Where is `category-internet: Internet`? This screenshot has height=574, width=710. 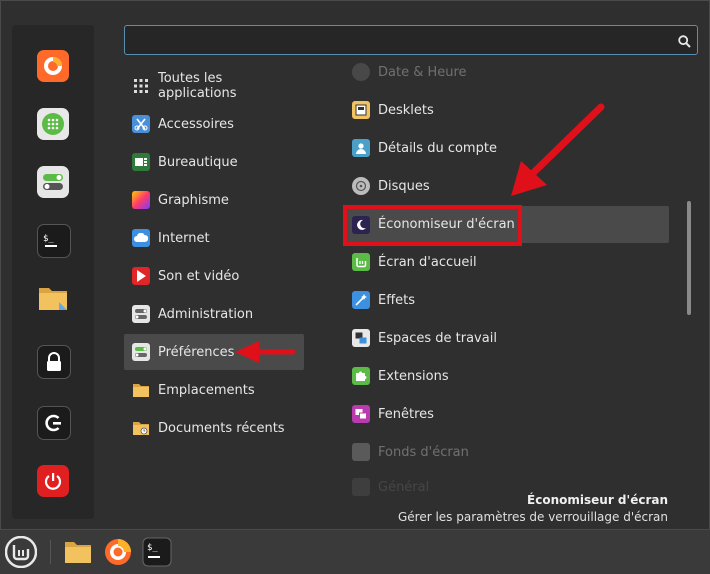
category-internet: Internet is located at coordinates (214, 238).